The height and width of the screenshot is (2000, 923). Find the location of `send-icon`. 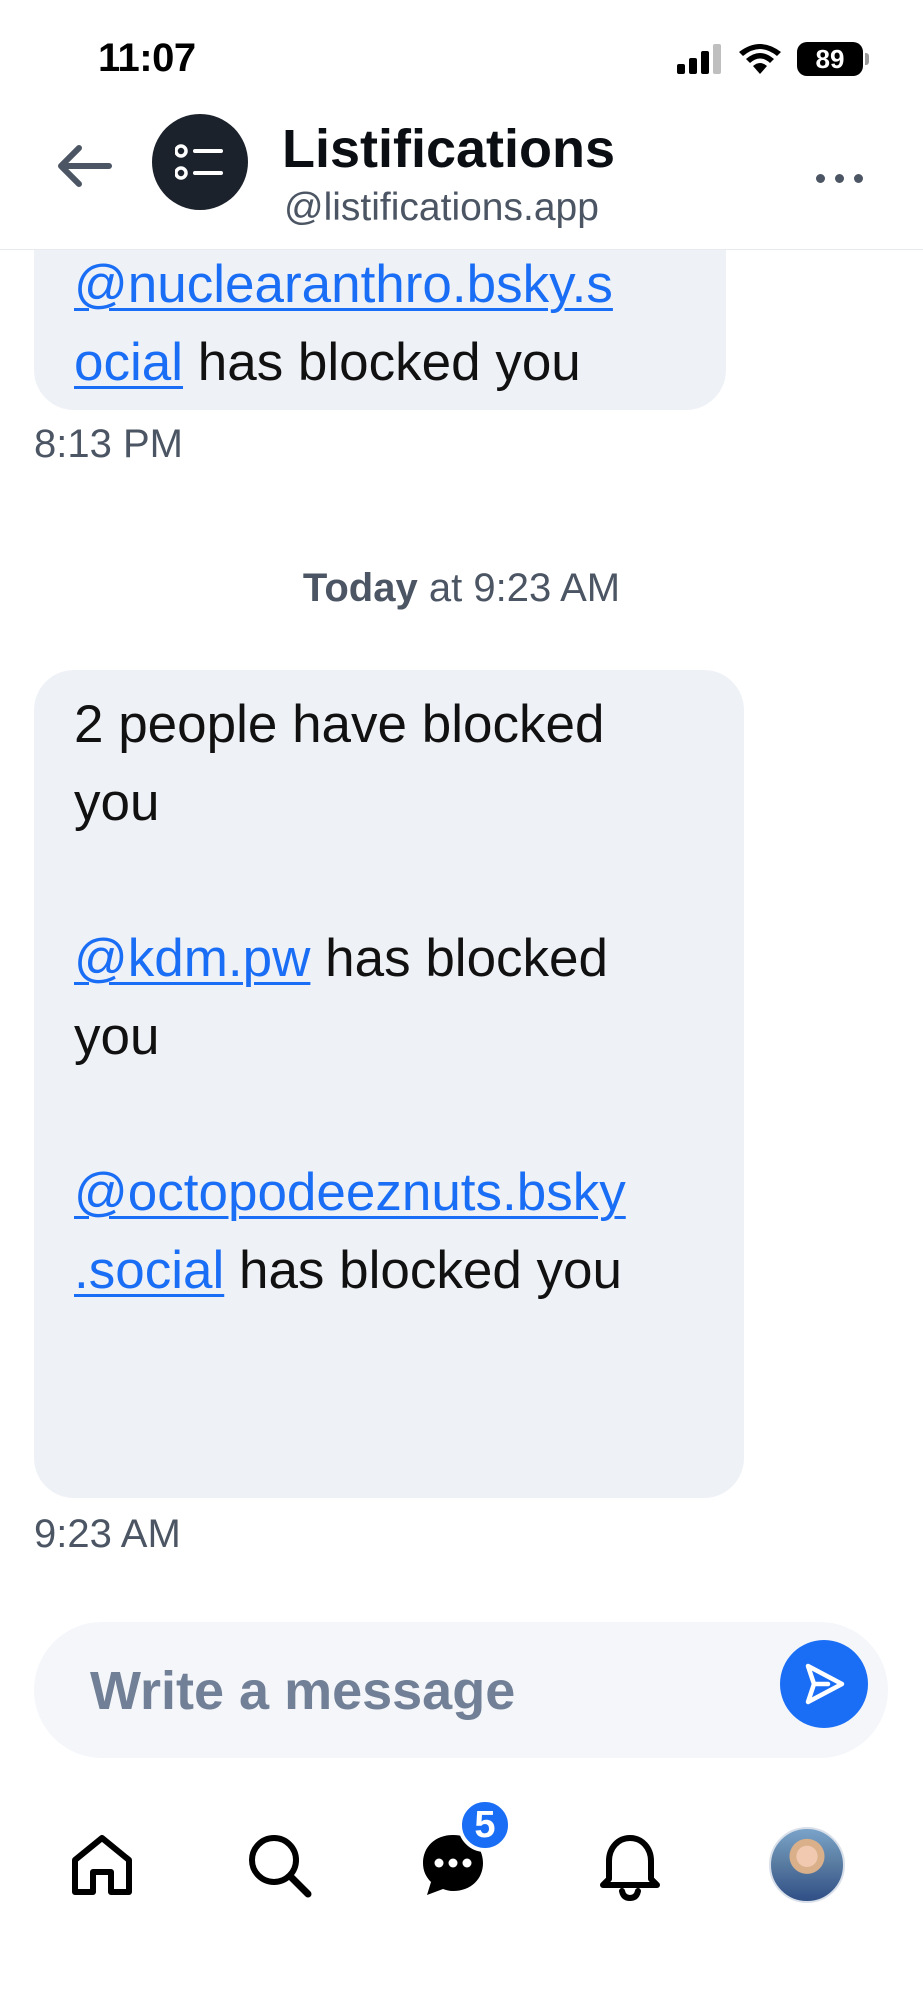

send-icon is located at coordinates (825, 1684).